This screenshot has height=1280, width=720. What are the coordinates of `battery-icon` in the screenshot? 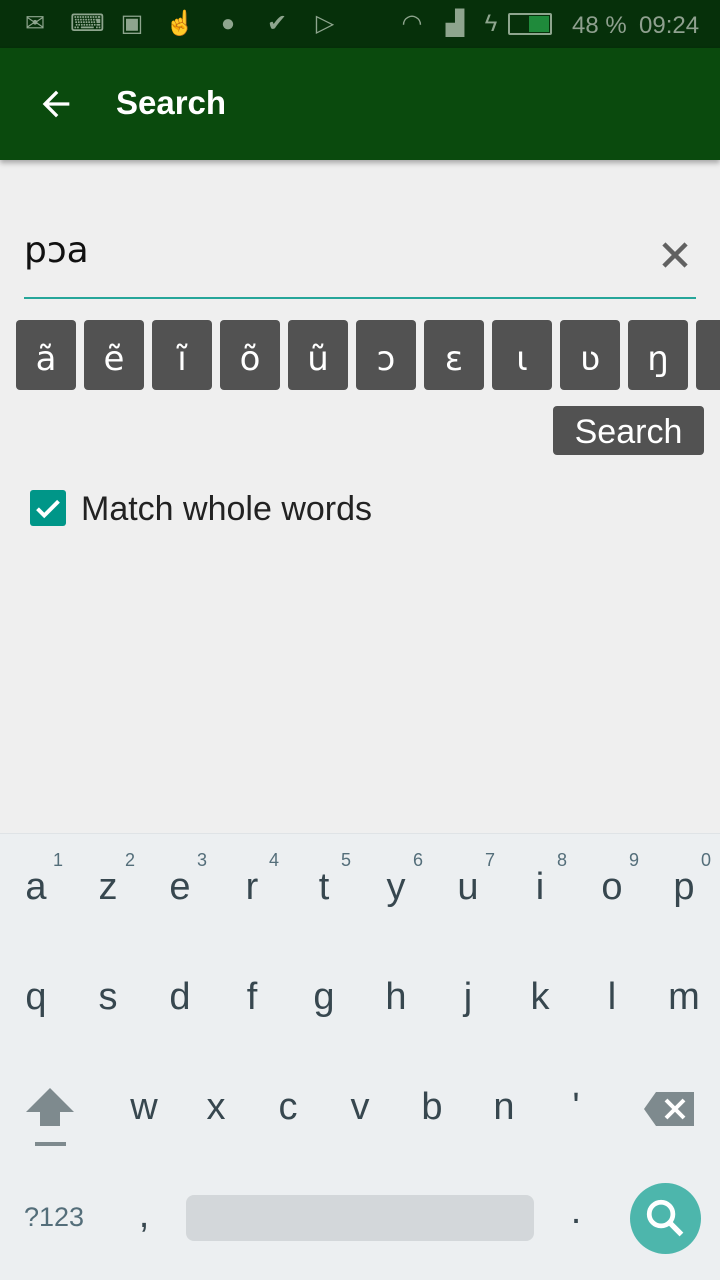 It's located at (530, 24).